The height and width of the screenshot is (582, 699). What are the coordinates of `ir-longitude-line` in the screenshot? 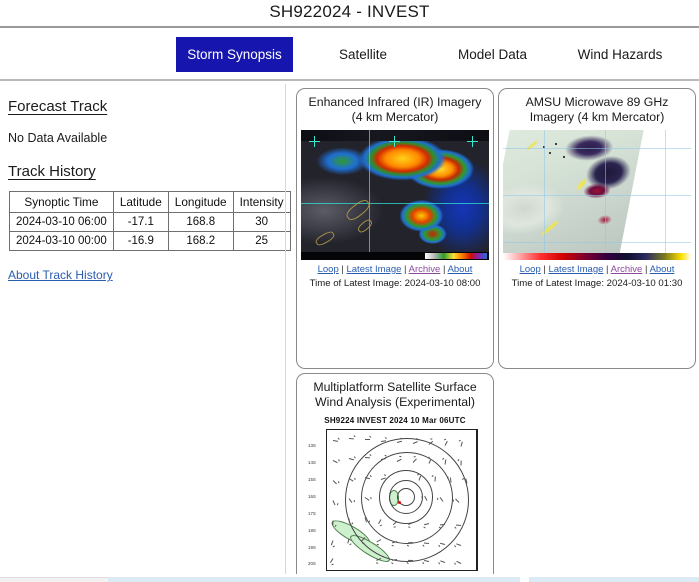 It's located at (369, 194).